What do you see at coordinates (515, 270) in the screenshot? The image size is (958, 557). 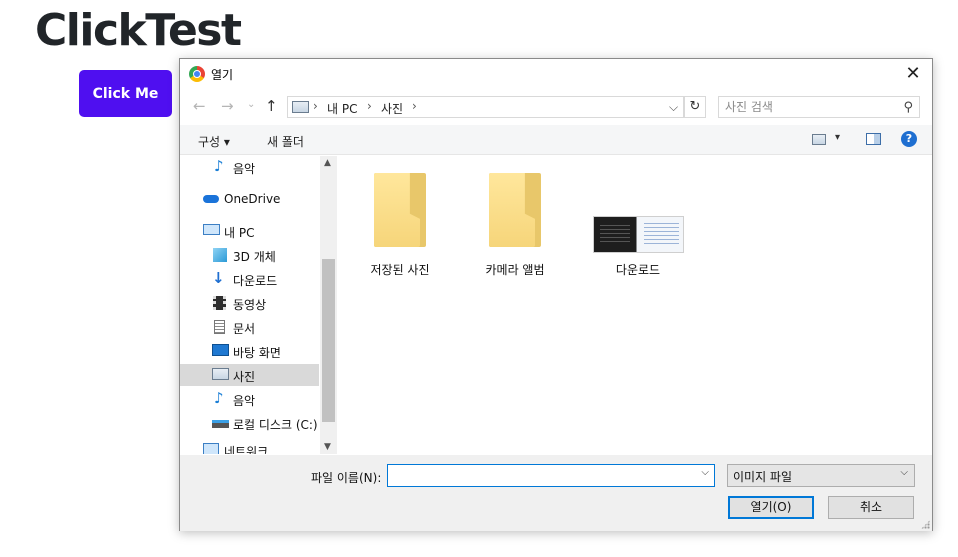 I see `file-name: 카메라 앨범` at bounding box center [515, 270].